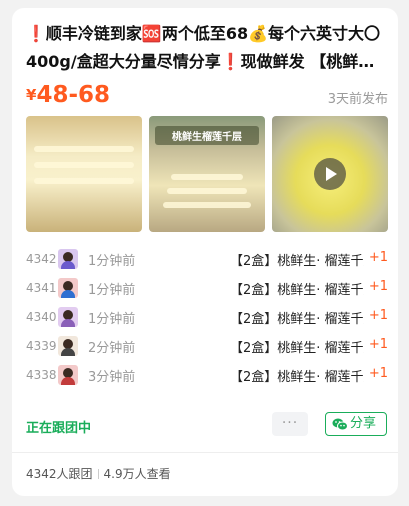 Image resolution: width=409 pixels, height=506 pixels. What do you see at coordinates (207, 376) in the screenshot?
I see `order-row: 4338 3分钟前 【2盒】桃鲜生· 榴莲千层 +1` at bounding box center [207, 376].